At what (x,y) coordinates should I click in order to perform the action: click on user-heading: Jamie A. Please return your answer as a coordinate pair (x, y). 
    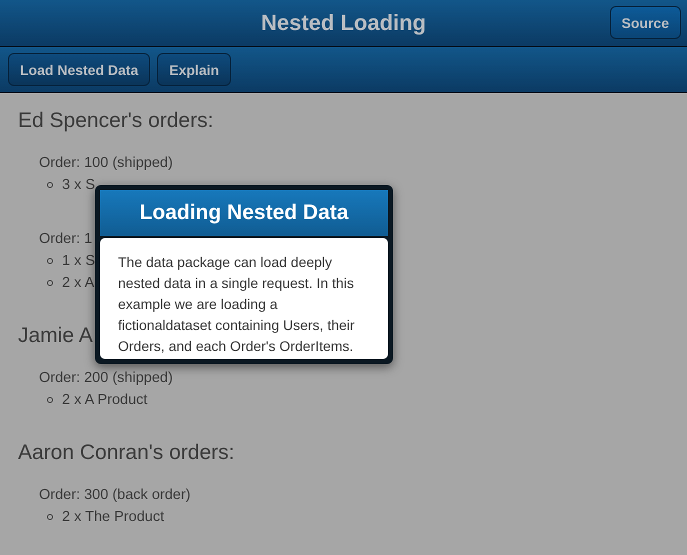
    Looking at the image, I should click on (55, 336).